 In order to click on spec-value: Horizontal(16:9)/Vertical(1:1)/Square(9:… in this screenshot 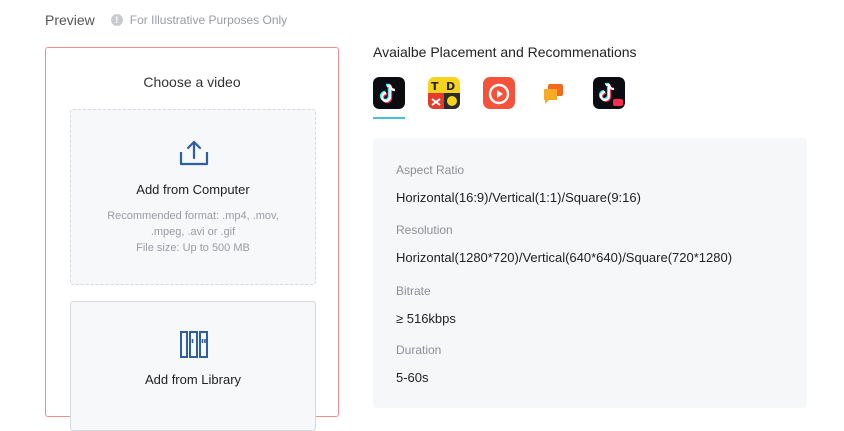, I will do `click(518, 197)`.